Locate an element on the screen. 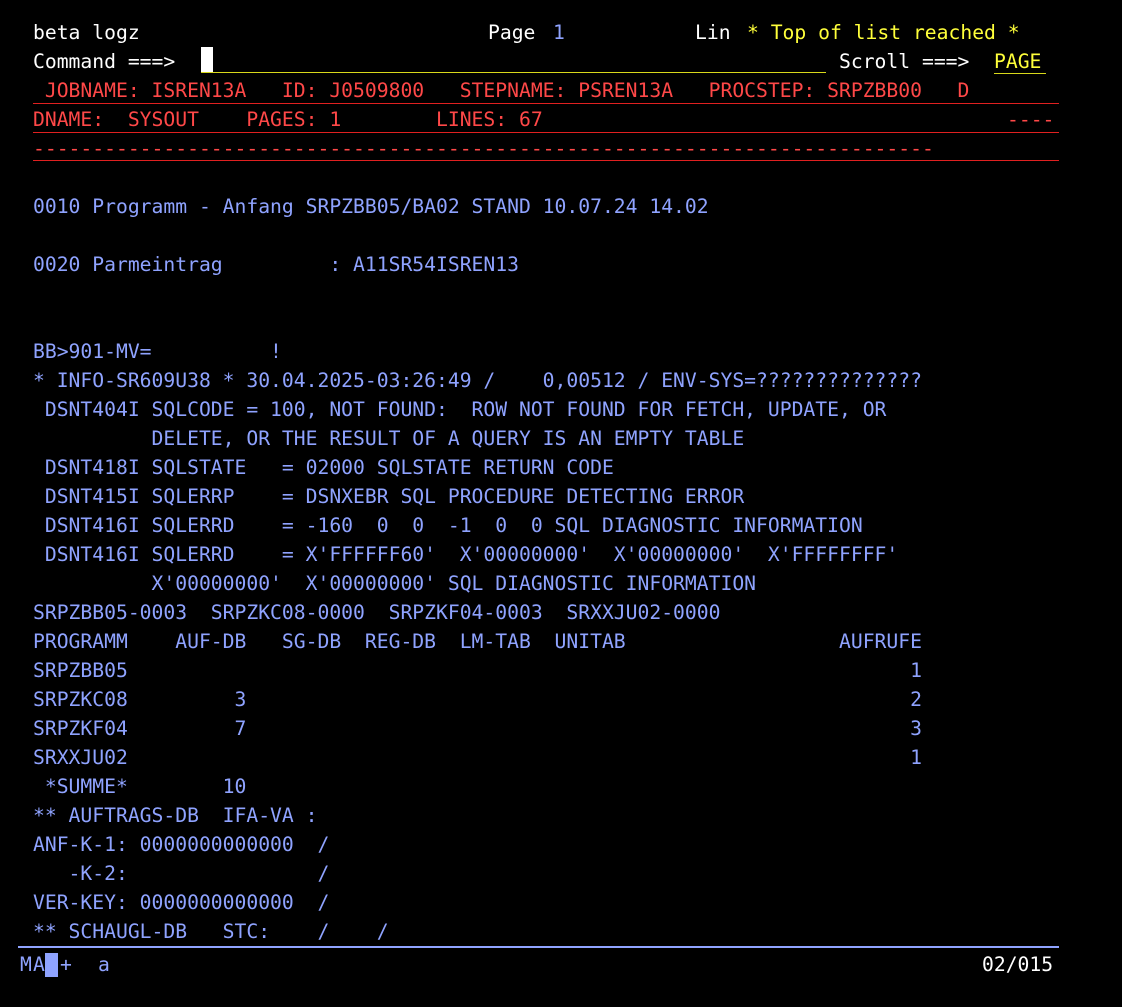 The height and width of the screenshot is (1007, 1122). dataset-info-right: ---- is located at coordinates (1031, 119).